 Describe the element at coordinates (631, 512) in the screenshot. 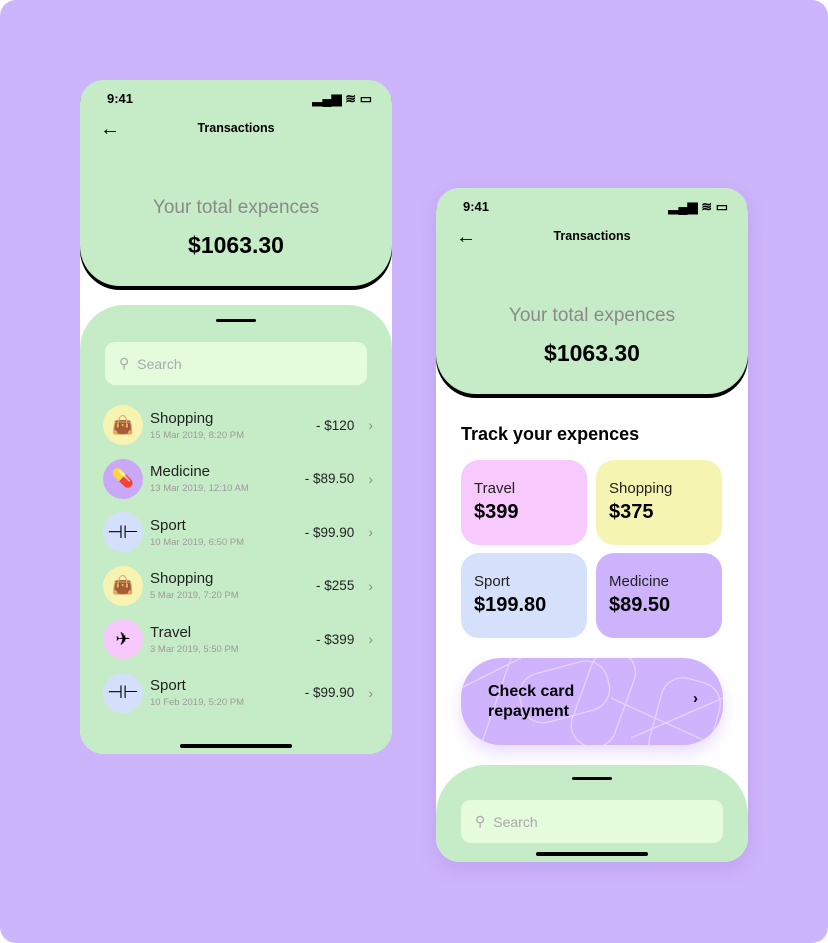

I see `category-value: $375` at that location.